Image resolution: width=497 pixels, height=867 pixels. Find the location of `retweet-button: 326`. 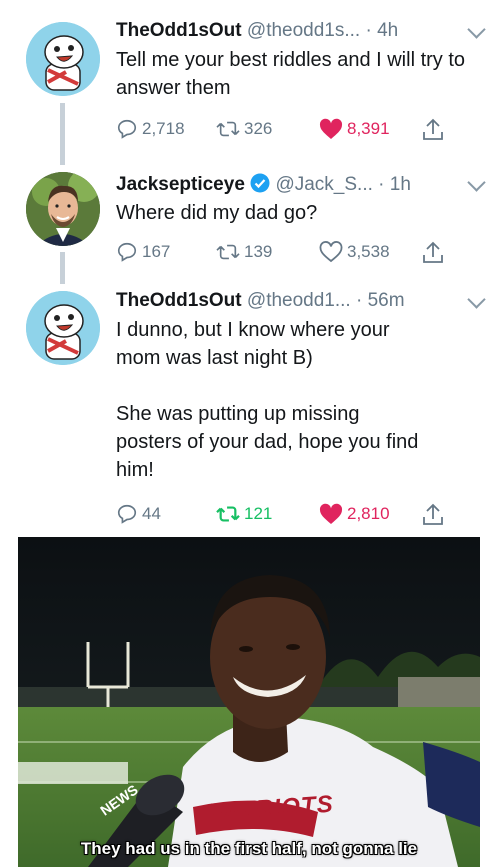

retweet-button: 326 is located at coordinates (244, 129).